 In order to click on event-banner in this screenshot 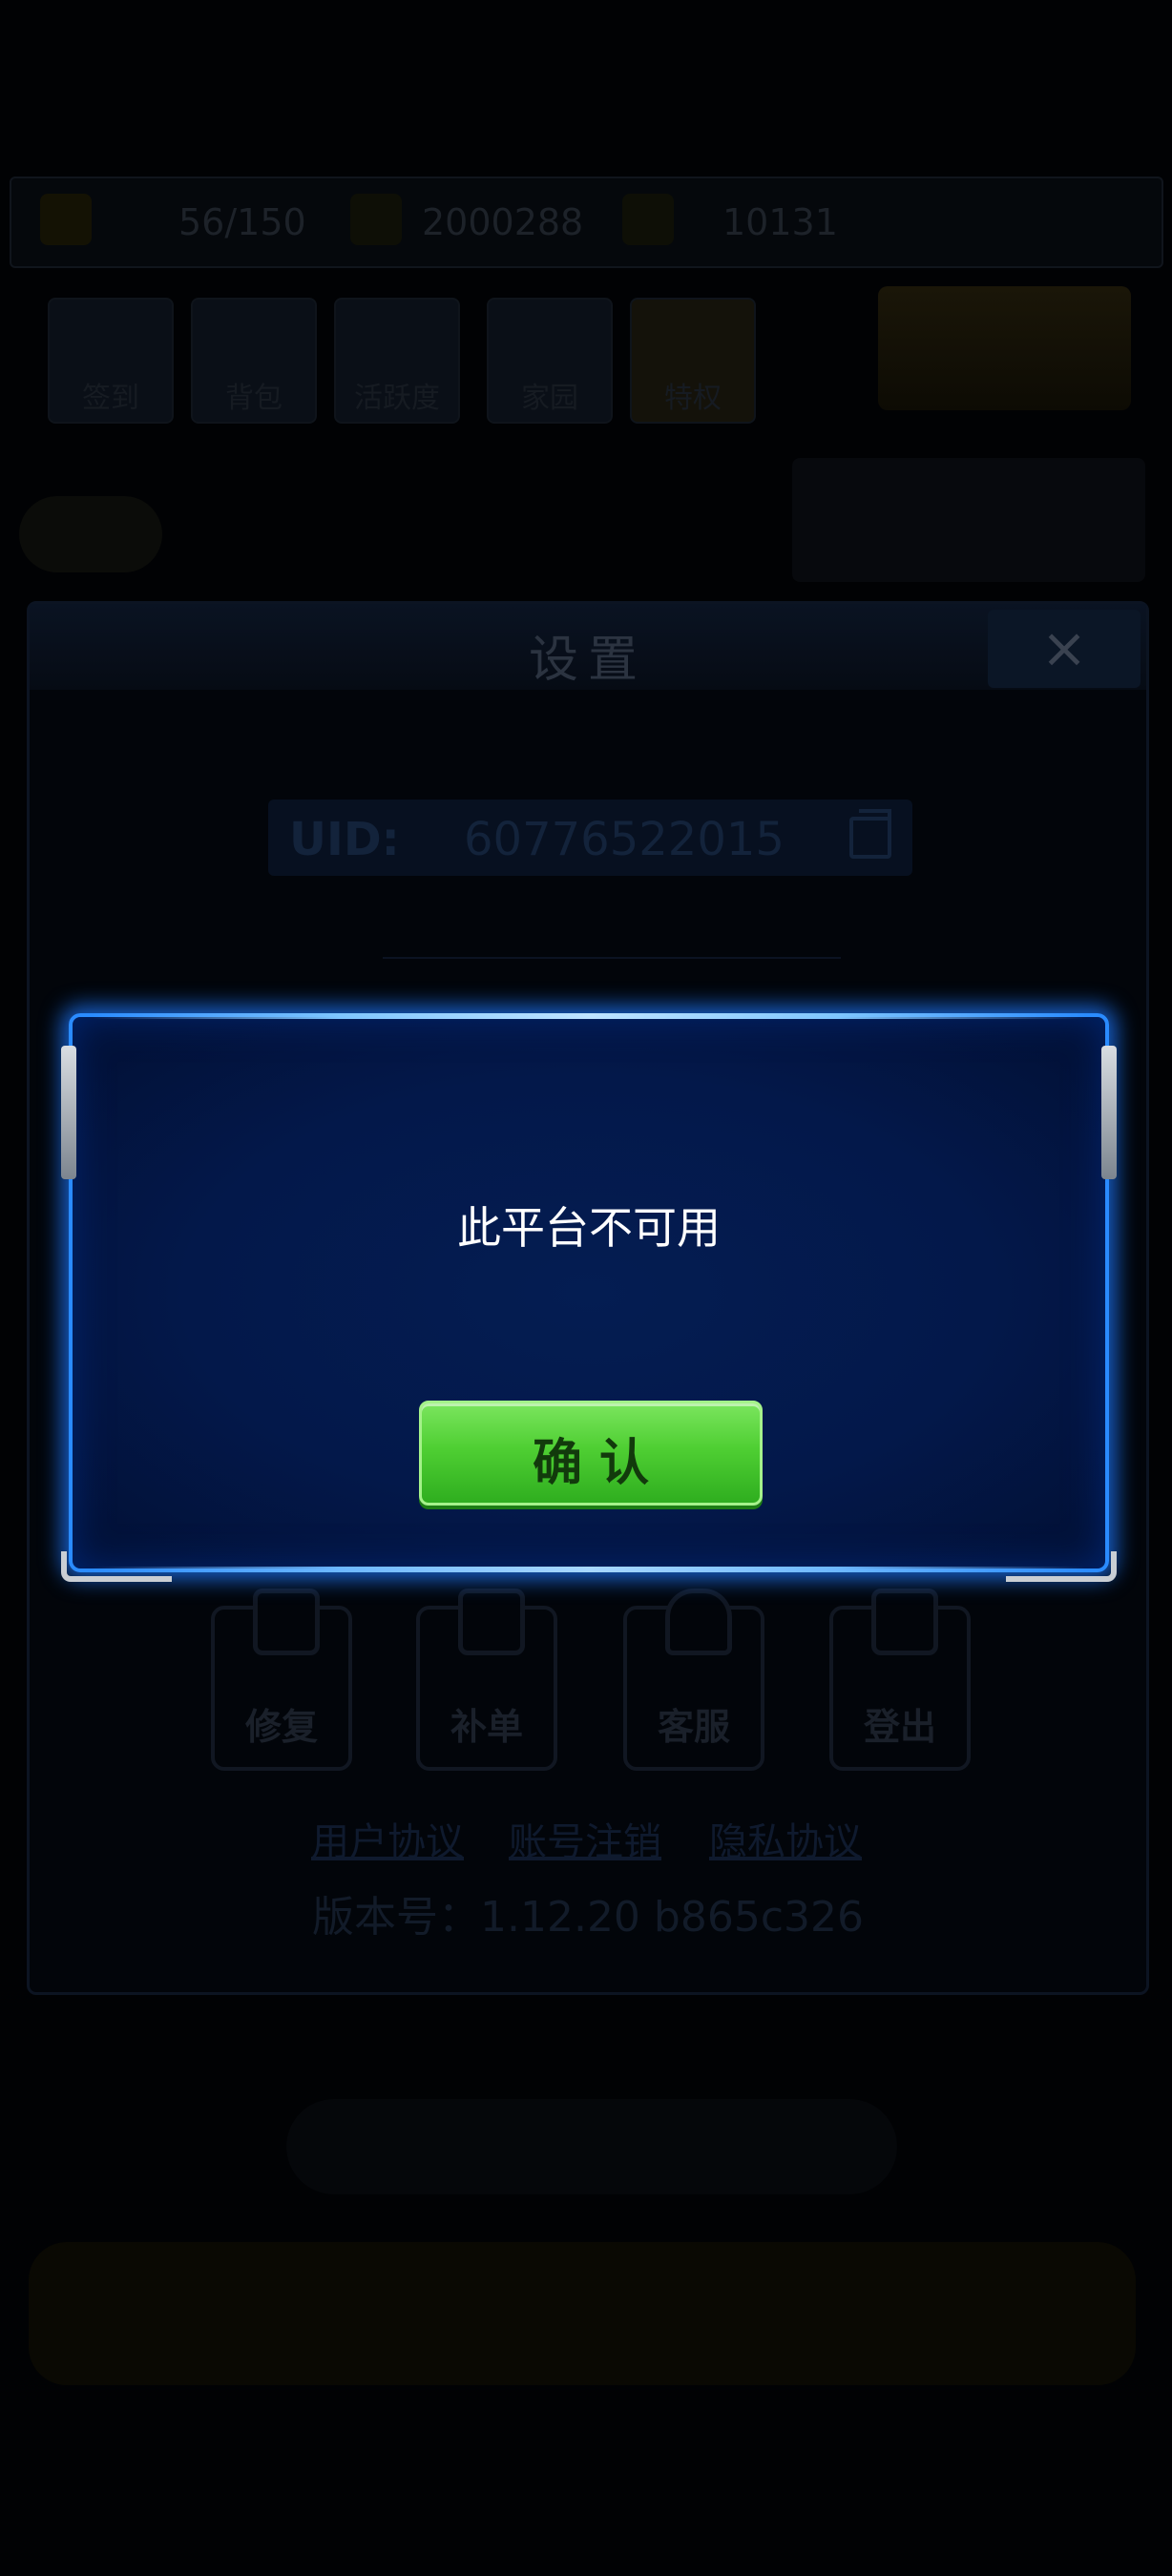, I will do `click(1004, 348)`.